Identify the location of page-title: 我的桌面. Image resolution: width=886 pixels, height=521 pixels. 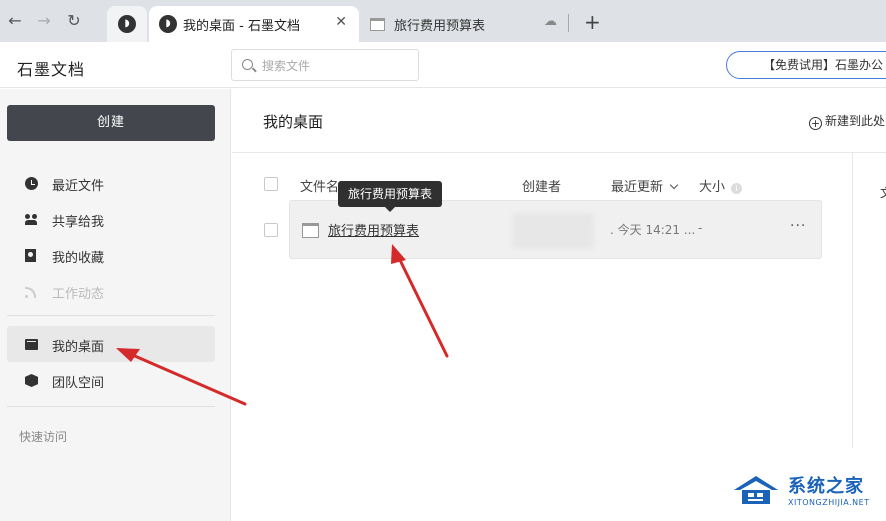
(293, 122).